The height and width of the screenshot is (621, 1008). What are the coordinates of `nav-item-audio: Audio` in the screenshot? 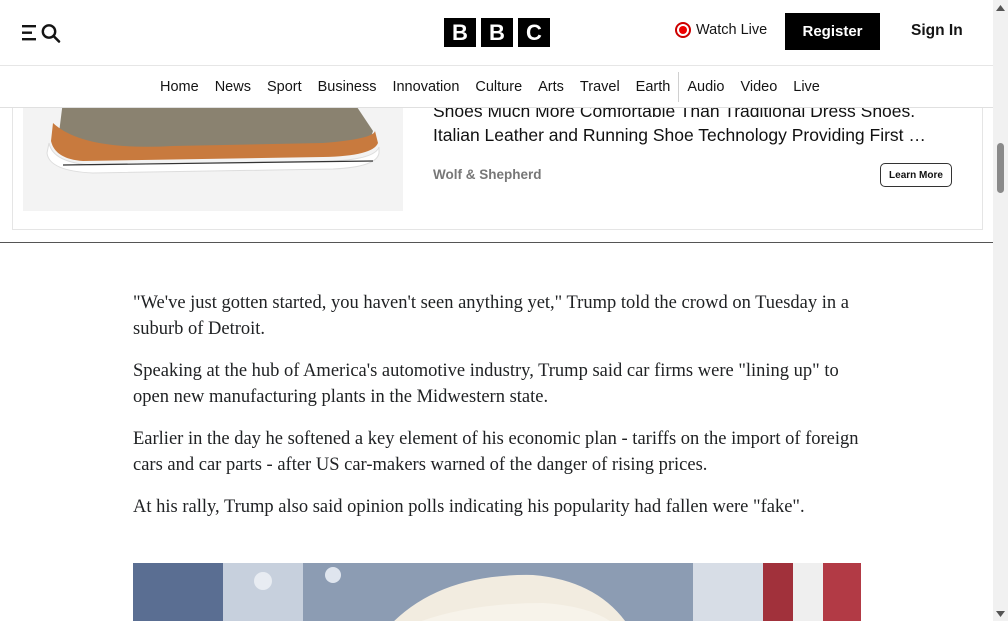 It's located at (705, 87).